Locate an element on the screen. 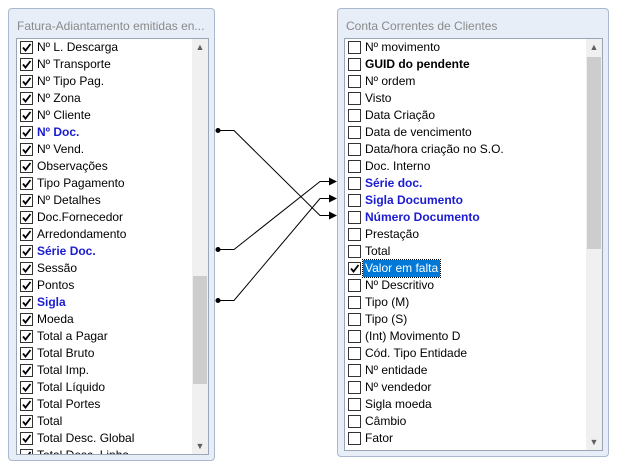 This screenshot has width=618, height=468. left-scrollbar: ▲ ▼ is located at coordinates (200, 246).